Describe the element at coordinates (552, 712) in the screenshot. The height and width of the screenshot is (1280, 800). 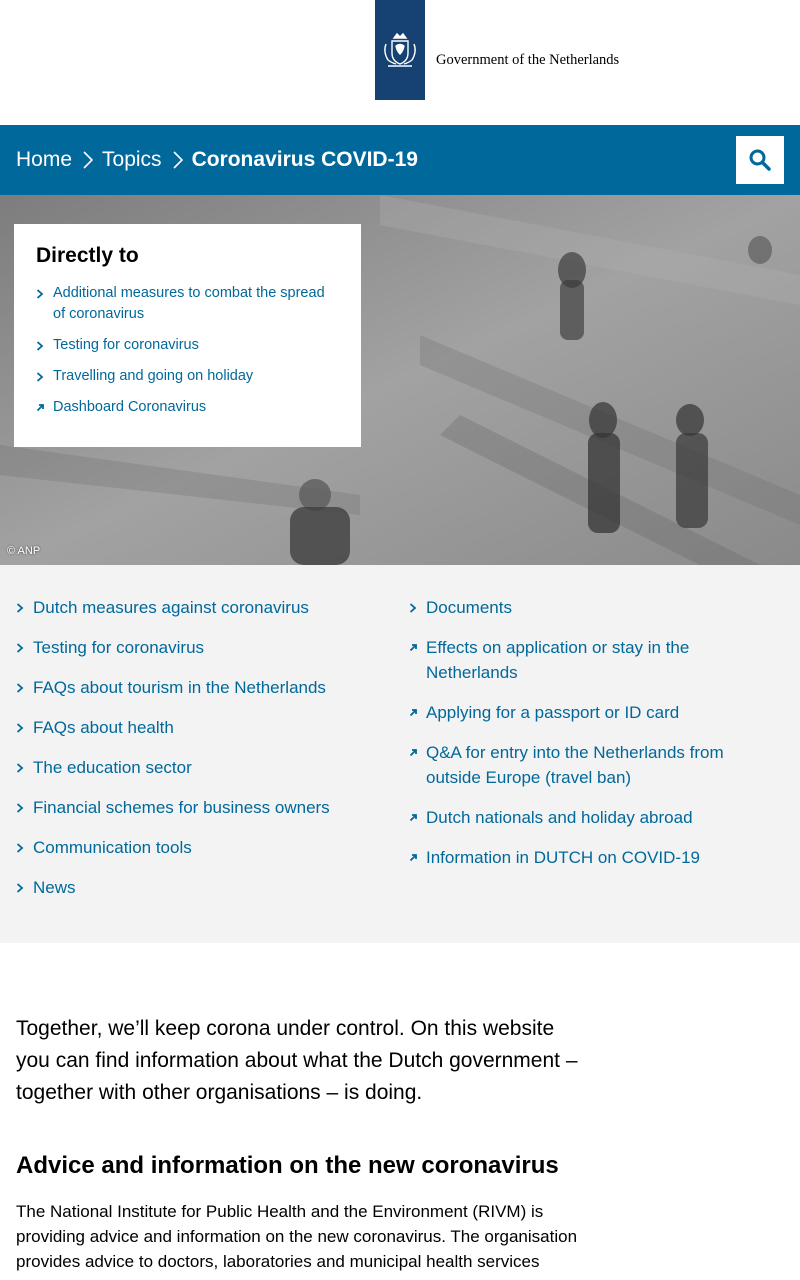
I see `link-passport-id: Applying for a passport or ID card` at that location.